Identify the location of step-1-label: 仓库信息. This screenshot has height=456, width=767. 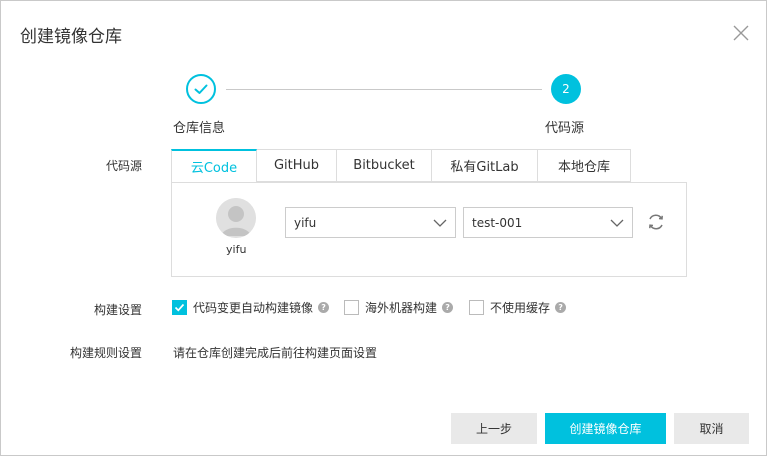
(199, 128).